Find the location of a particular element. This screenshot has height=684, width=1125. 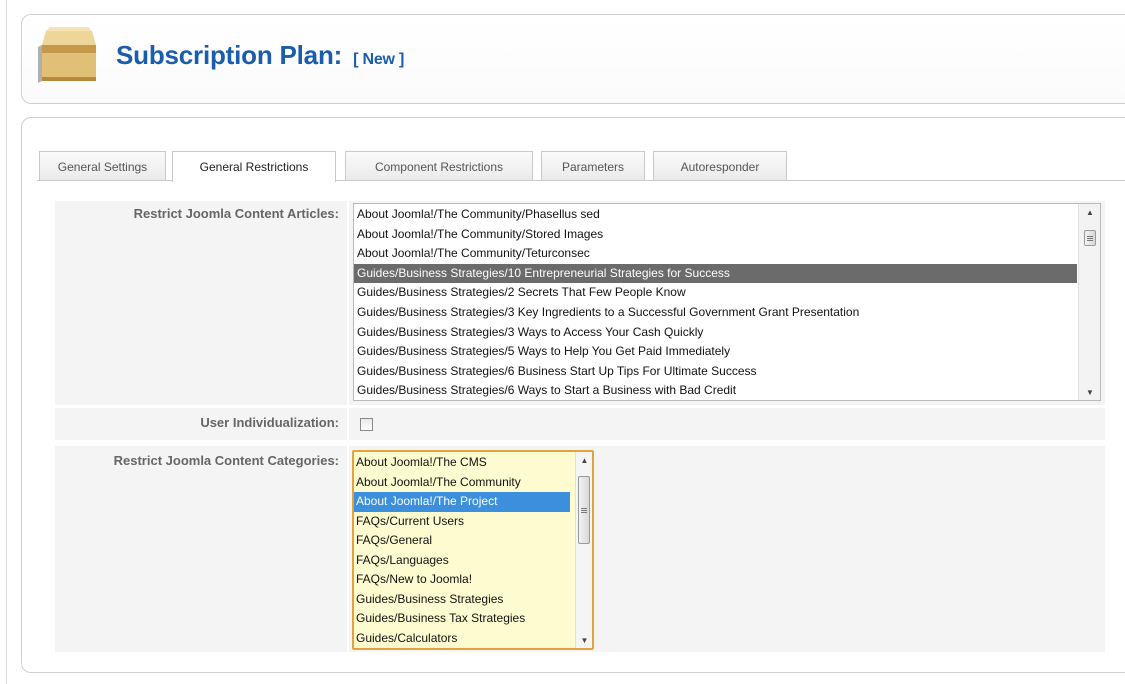

page-title: Subscription Plan: [ New ] is located at coordinates (260, 55).